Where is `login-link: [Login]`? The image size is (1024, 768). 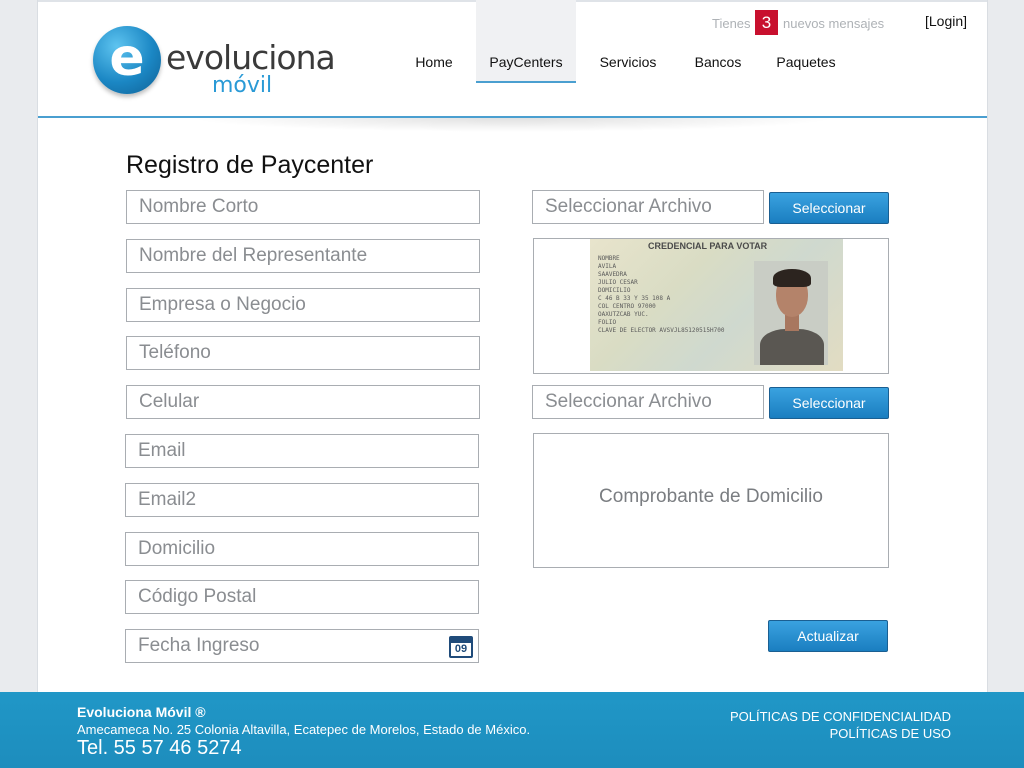
login-link: [Login] is located at coordinates (946, 21).